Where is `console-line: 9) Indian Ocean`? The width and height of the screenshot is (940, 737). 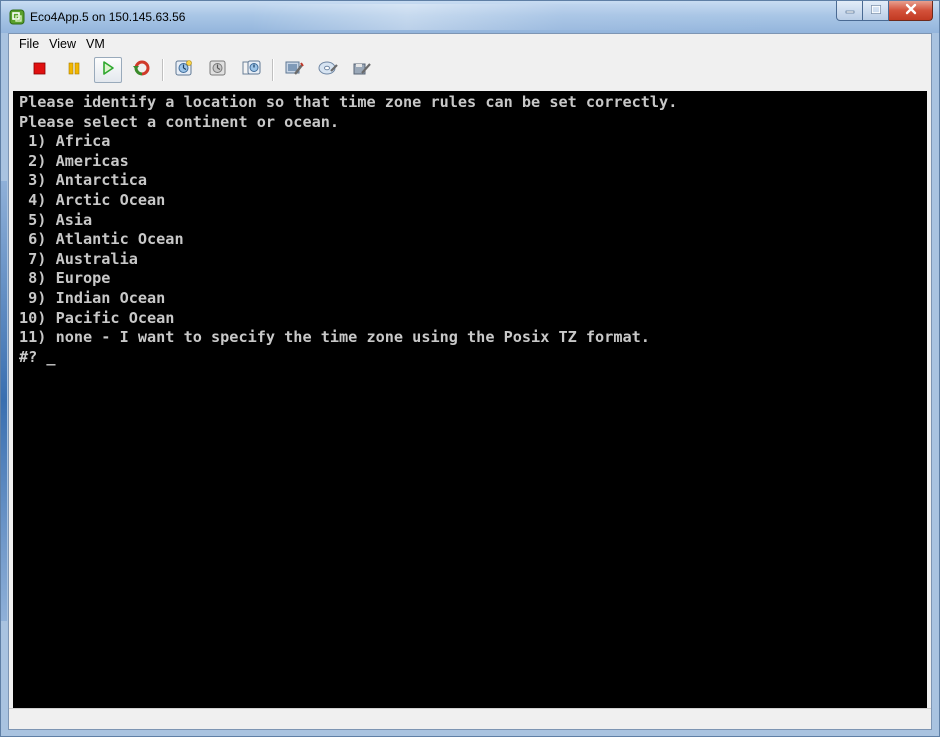
console-line: 9) Indian Ocean is located at coordinates (92, 297).